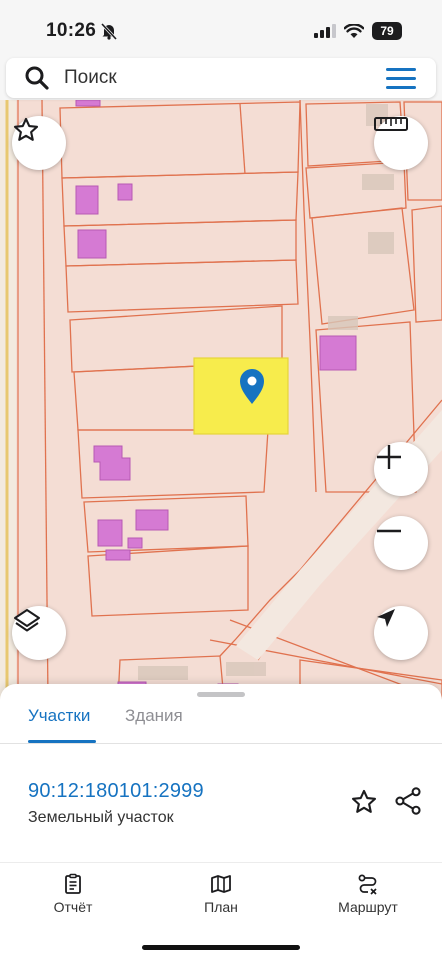  What do you see at coordinates (401, 143) in the screenshot?
I see `ruler-button` at bounding box center [401, 143].